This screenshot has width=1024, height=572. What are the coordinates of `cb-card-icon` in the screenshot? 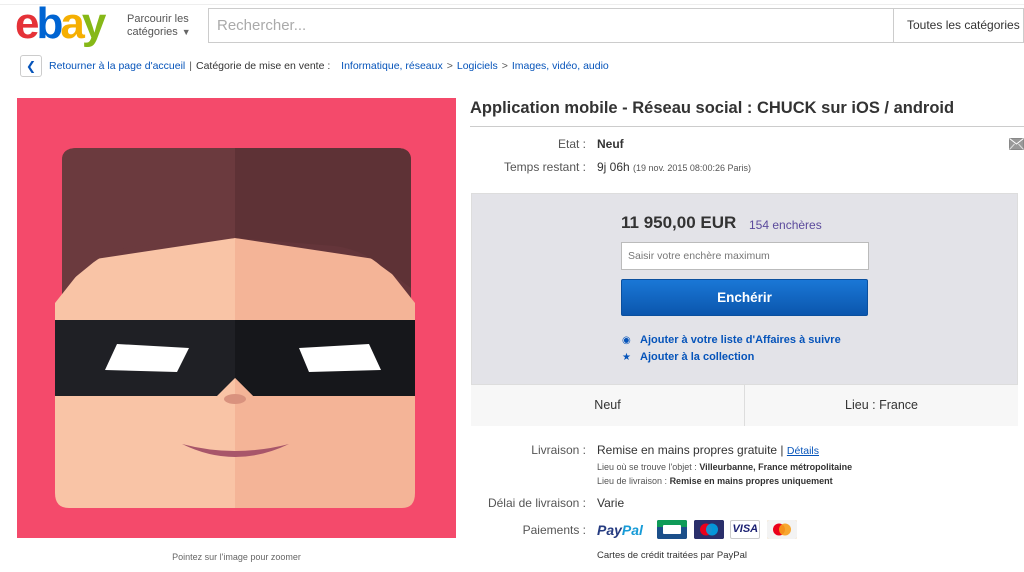 It's located at (672, 529).